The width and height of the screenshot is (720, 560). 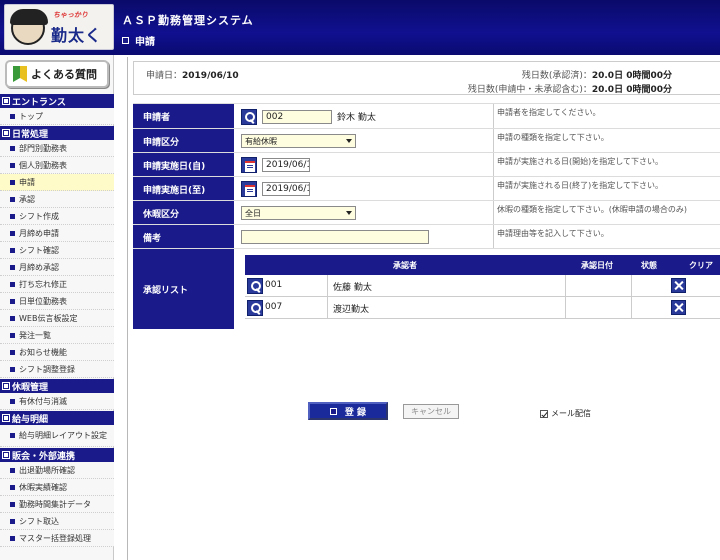 I want to click on sidebar-item: 打ち忘れ修正, so click(x=57, y=284).